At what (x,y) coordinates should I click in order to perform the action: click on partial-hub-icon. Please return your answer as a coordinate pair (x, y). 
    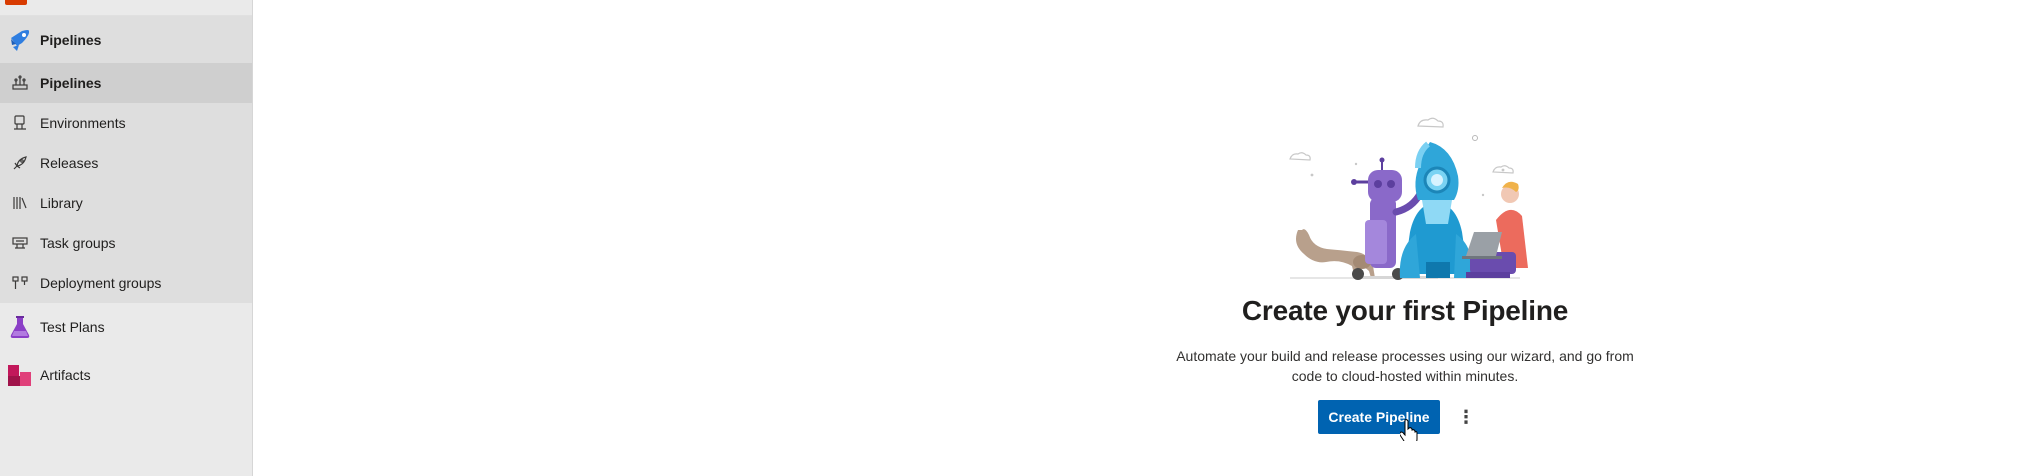
    Looking at the image, I should click on (16, 2).